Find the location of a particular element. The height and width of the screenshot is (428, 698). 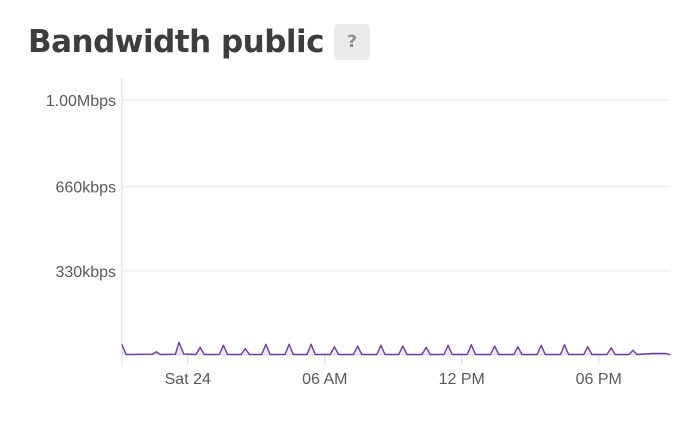

y-tick-label: 330kbps is located at coordinates (86, 272).